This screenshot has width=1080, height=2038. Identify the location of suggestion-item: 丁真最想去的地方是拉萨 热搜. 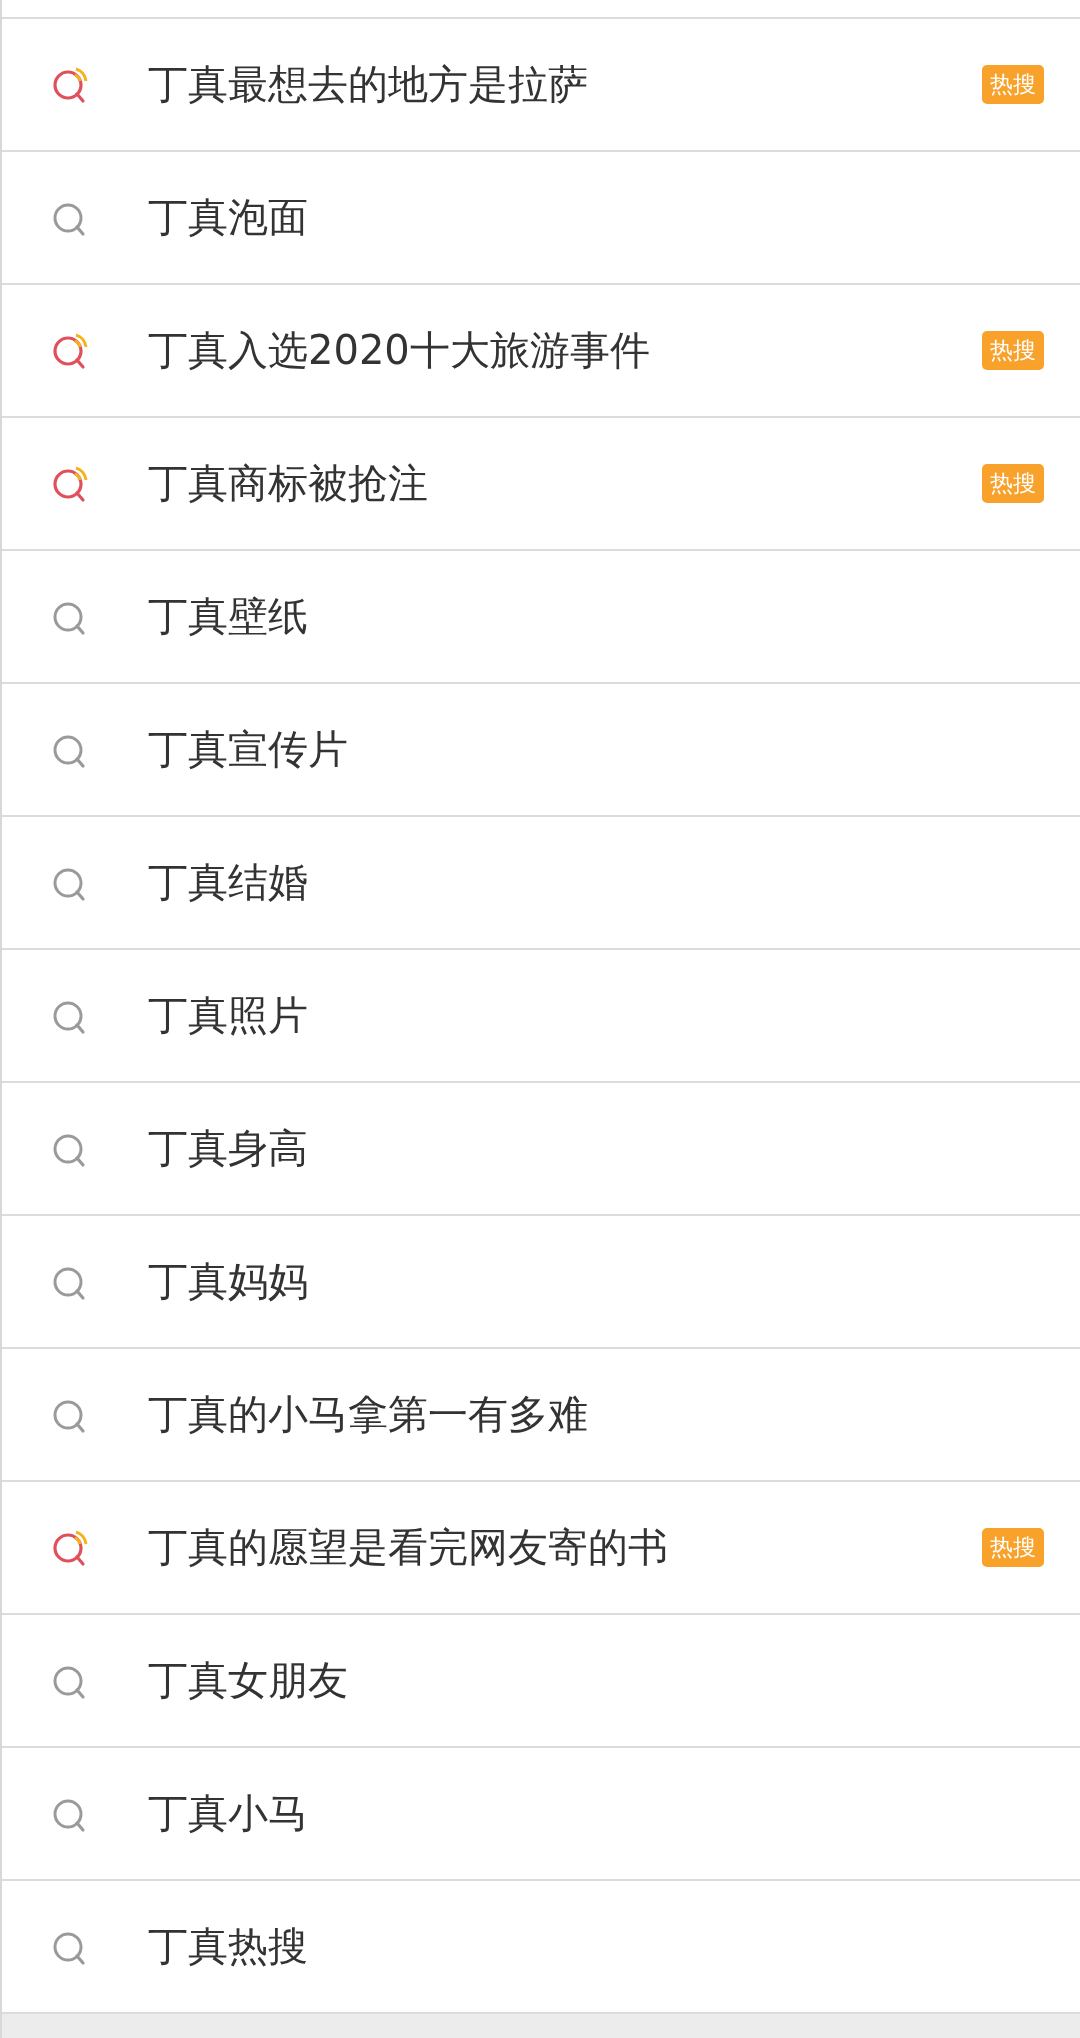
(541, 85).